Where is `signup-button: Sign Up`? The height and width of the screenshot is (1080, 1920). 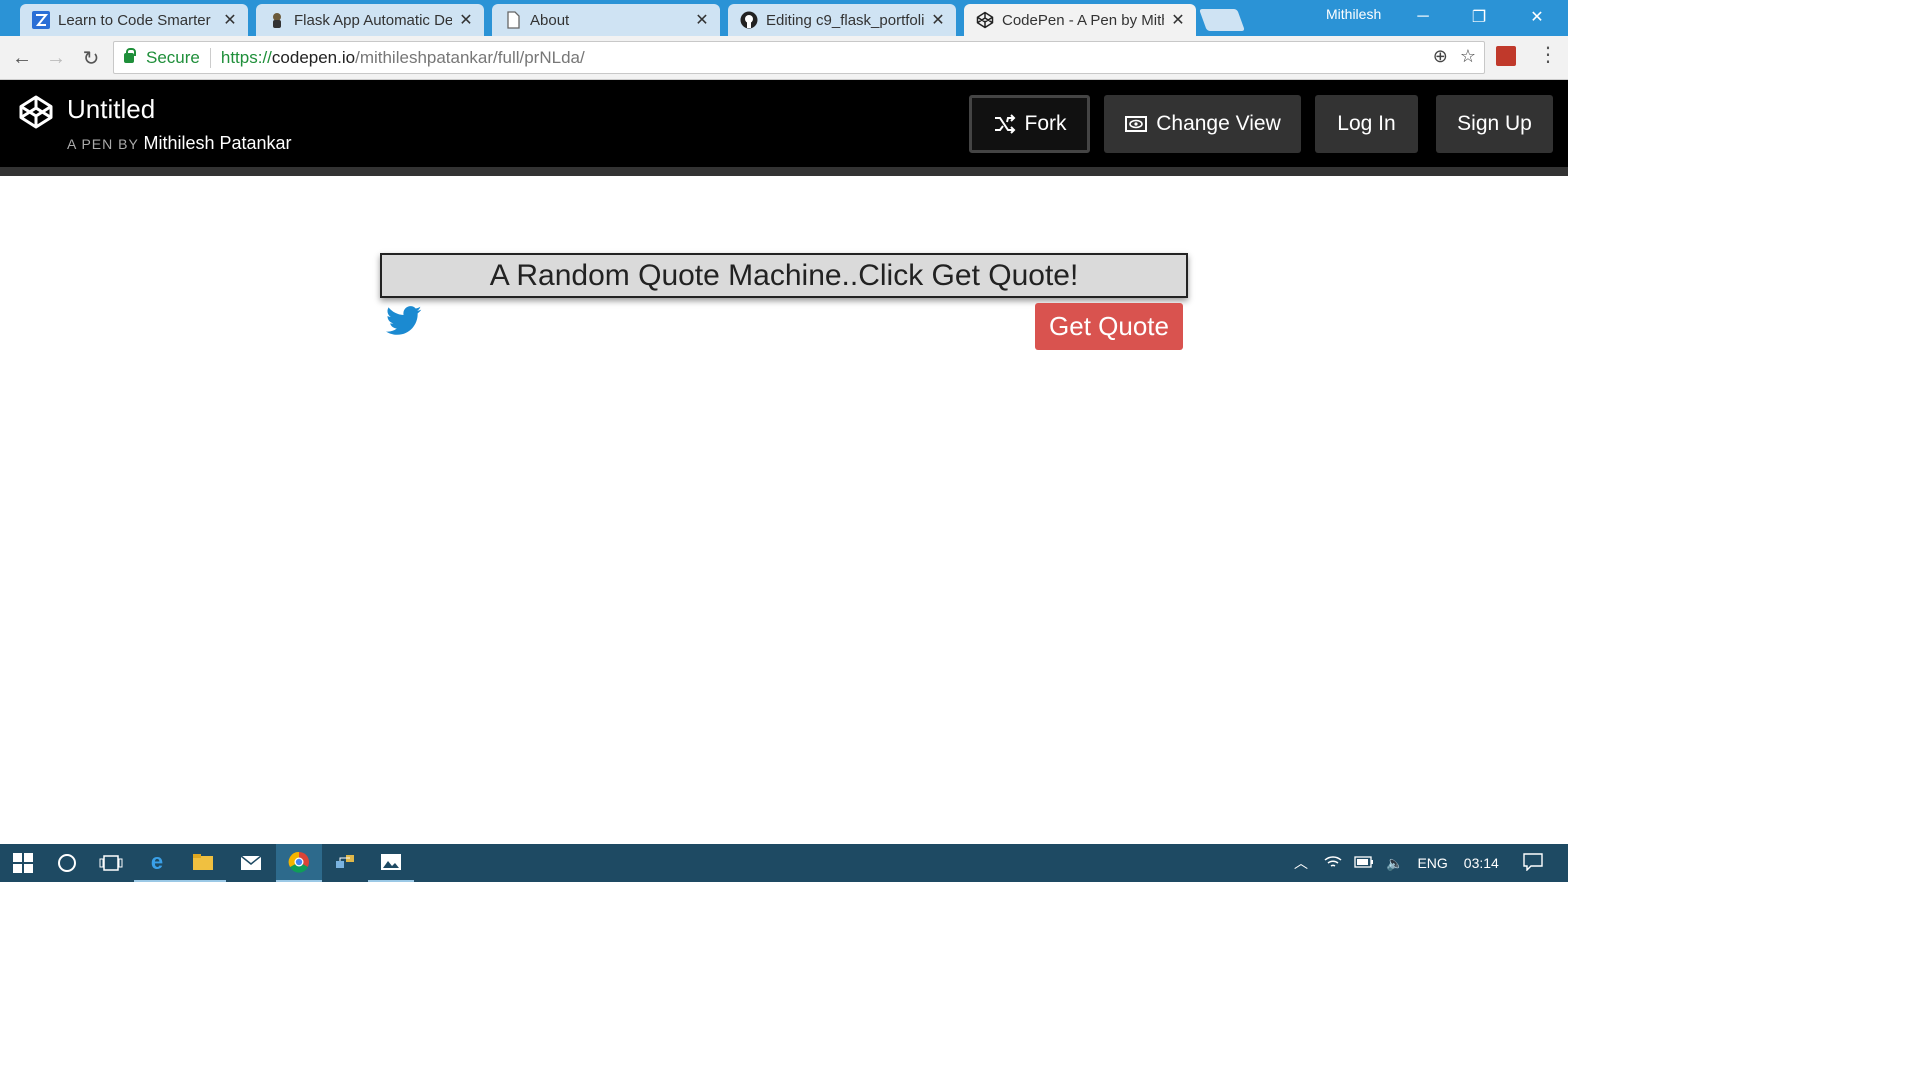
signup-button: Sign Up is located at coordinates (1494, 124).